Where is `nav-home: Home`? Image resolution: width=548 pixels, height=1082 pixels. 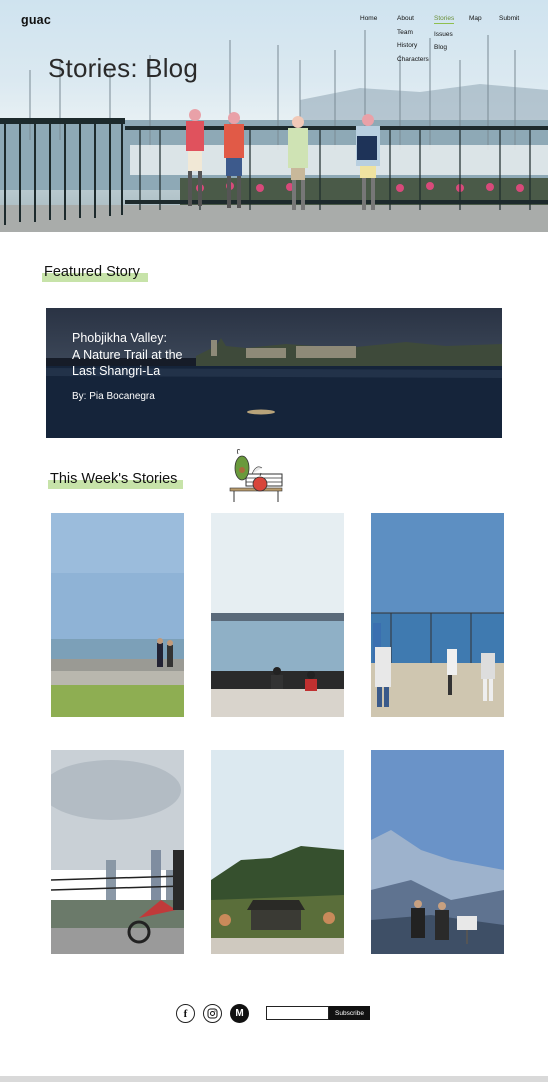 nav-home: Home is located at coordinates (368, 18).